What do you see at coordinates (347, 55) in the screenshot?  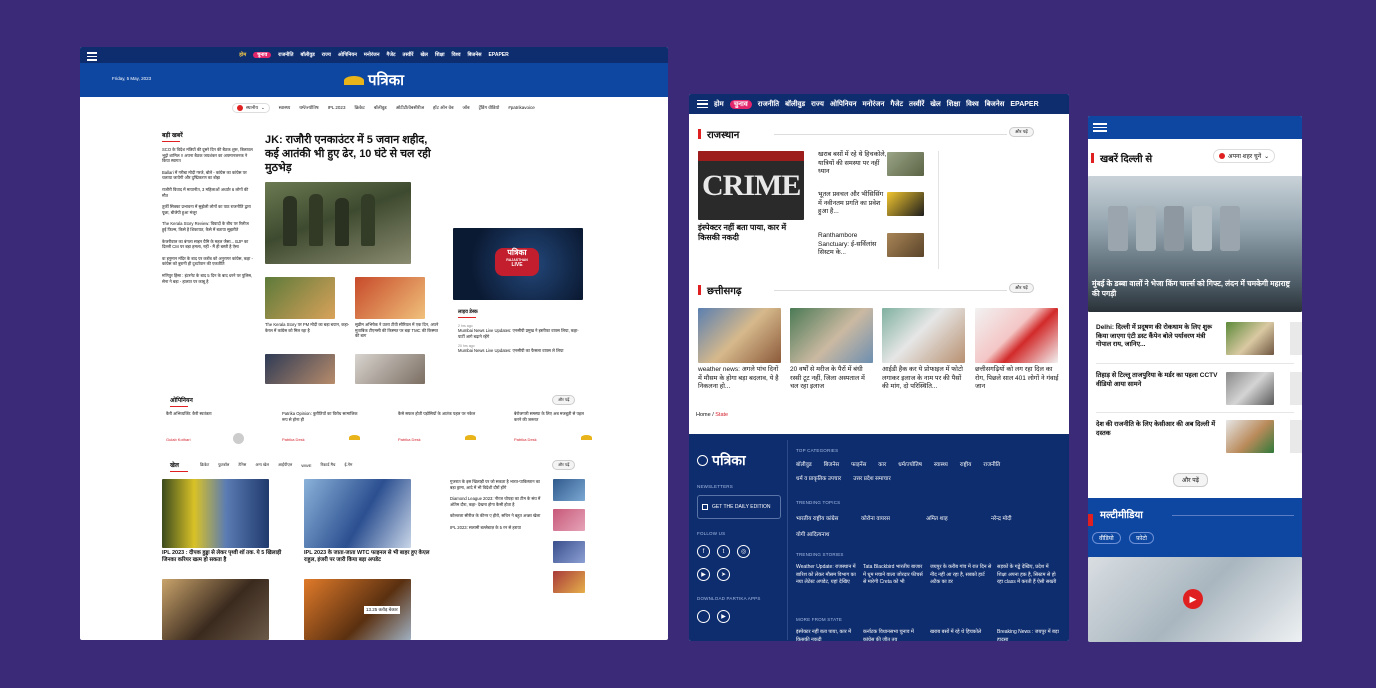 I see `nav-opinion: ओपिनियन` at bounding box center [347, 55].